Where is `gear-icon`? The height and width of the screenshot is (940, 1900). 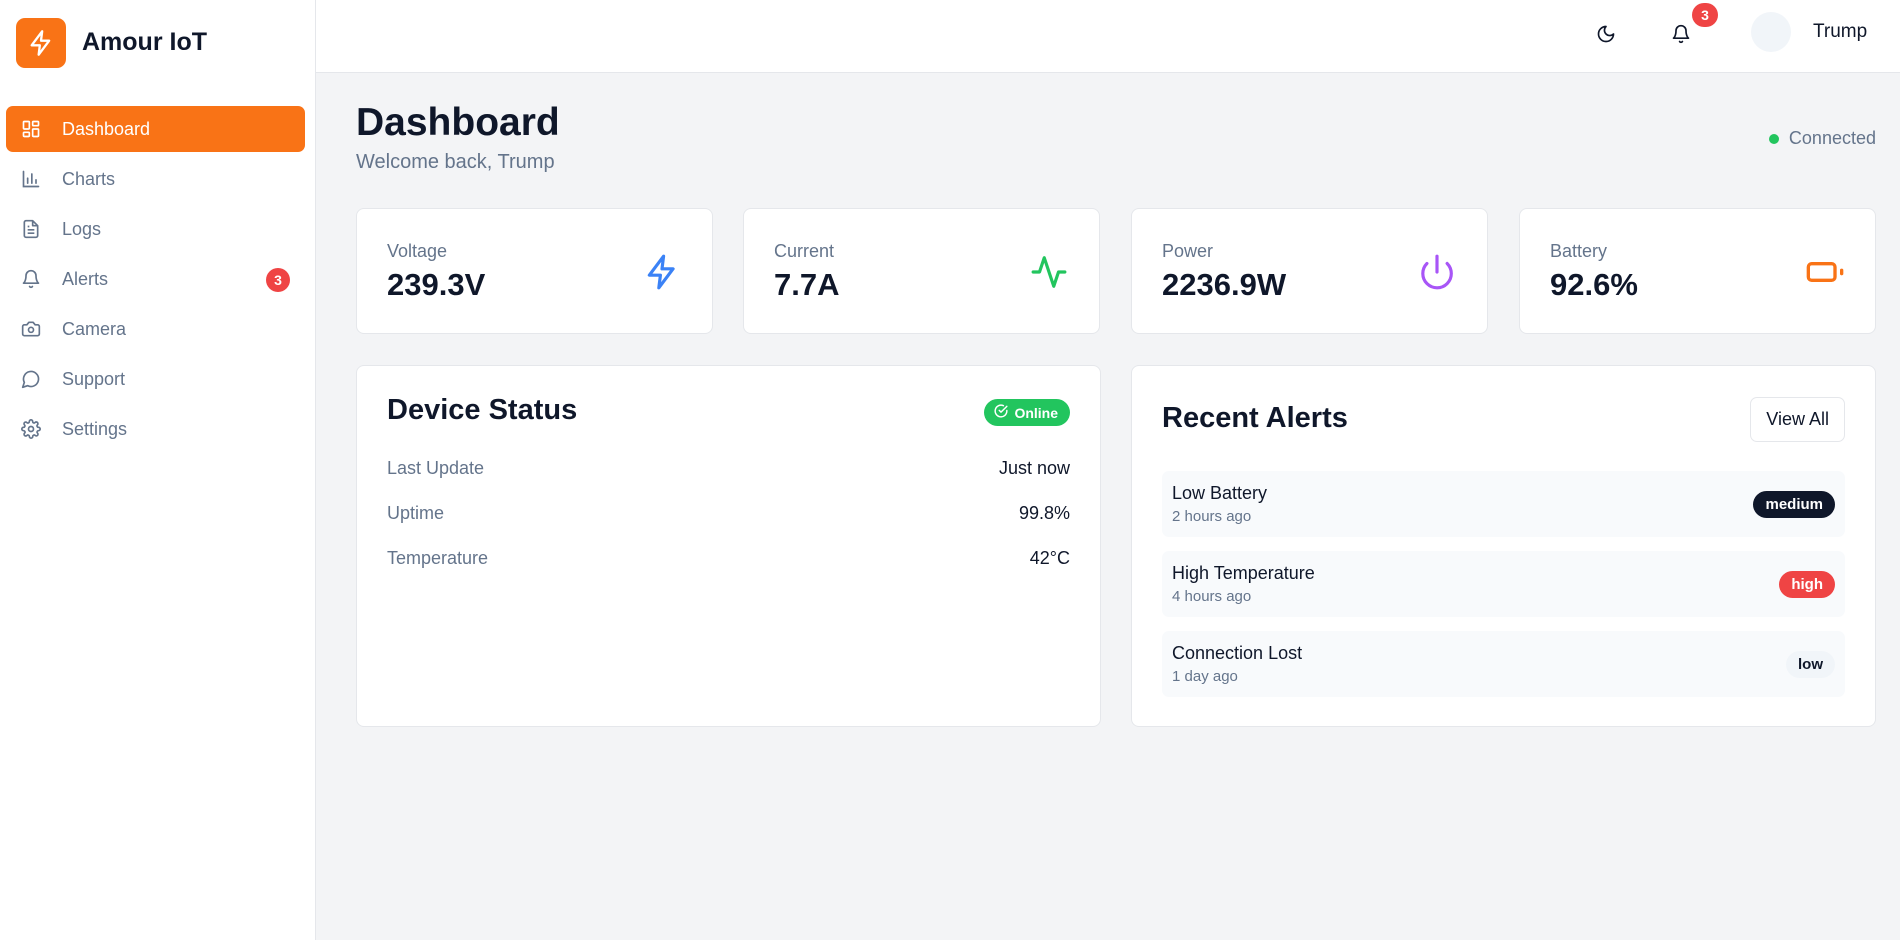 gear-icon is located at coordinates (31, 429).